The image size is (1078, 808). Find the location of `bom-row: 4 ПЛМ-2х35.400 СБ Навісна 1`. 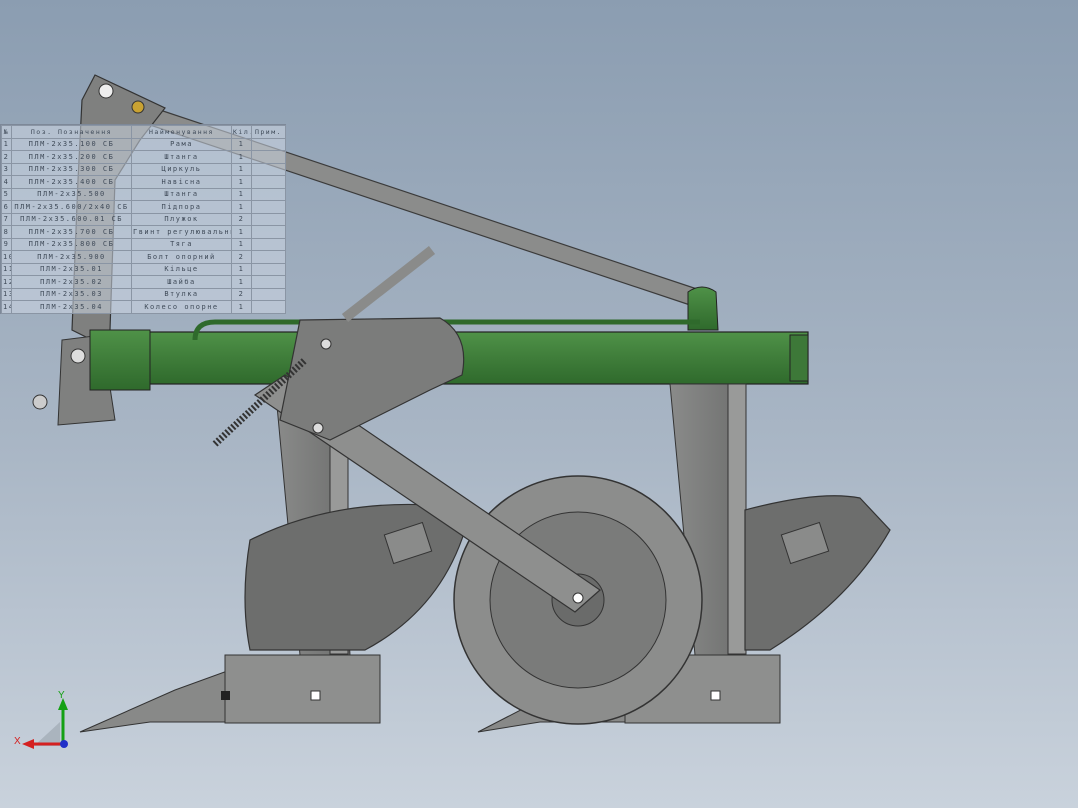

bom-row: 4 ПЛМ-2х35.400 СБ Навісна 1 is located at coordinates (143, 182).